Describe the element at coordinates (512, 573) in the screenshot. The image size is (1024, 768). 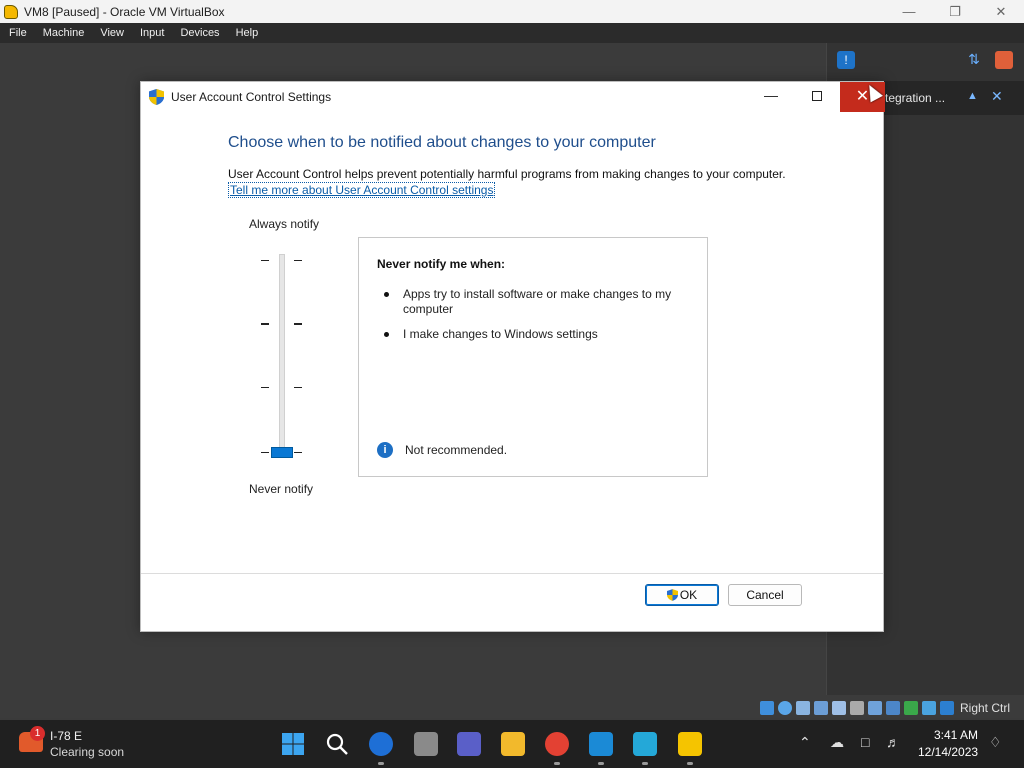
I see `dialog-footer-divider` at that location.